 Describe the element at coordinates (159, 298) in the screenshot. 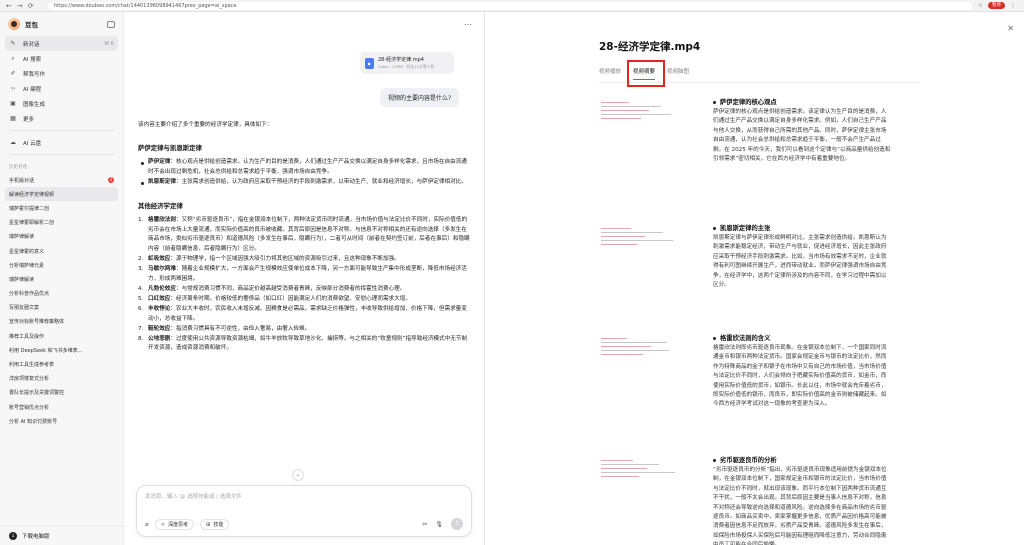

I see `term: 口红效应` at that location.